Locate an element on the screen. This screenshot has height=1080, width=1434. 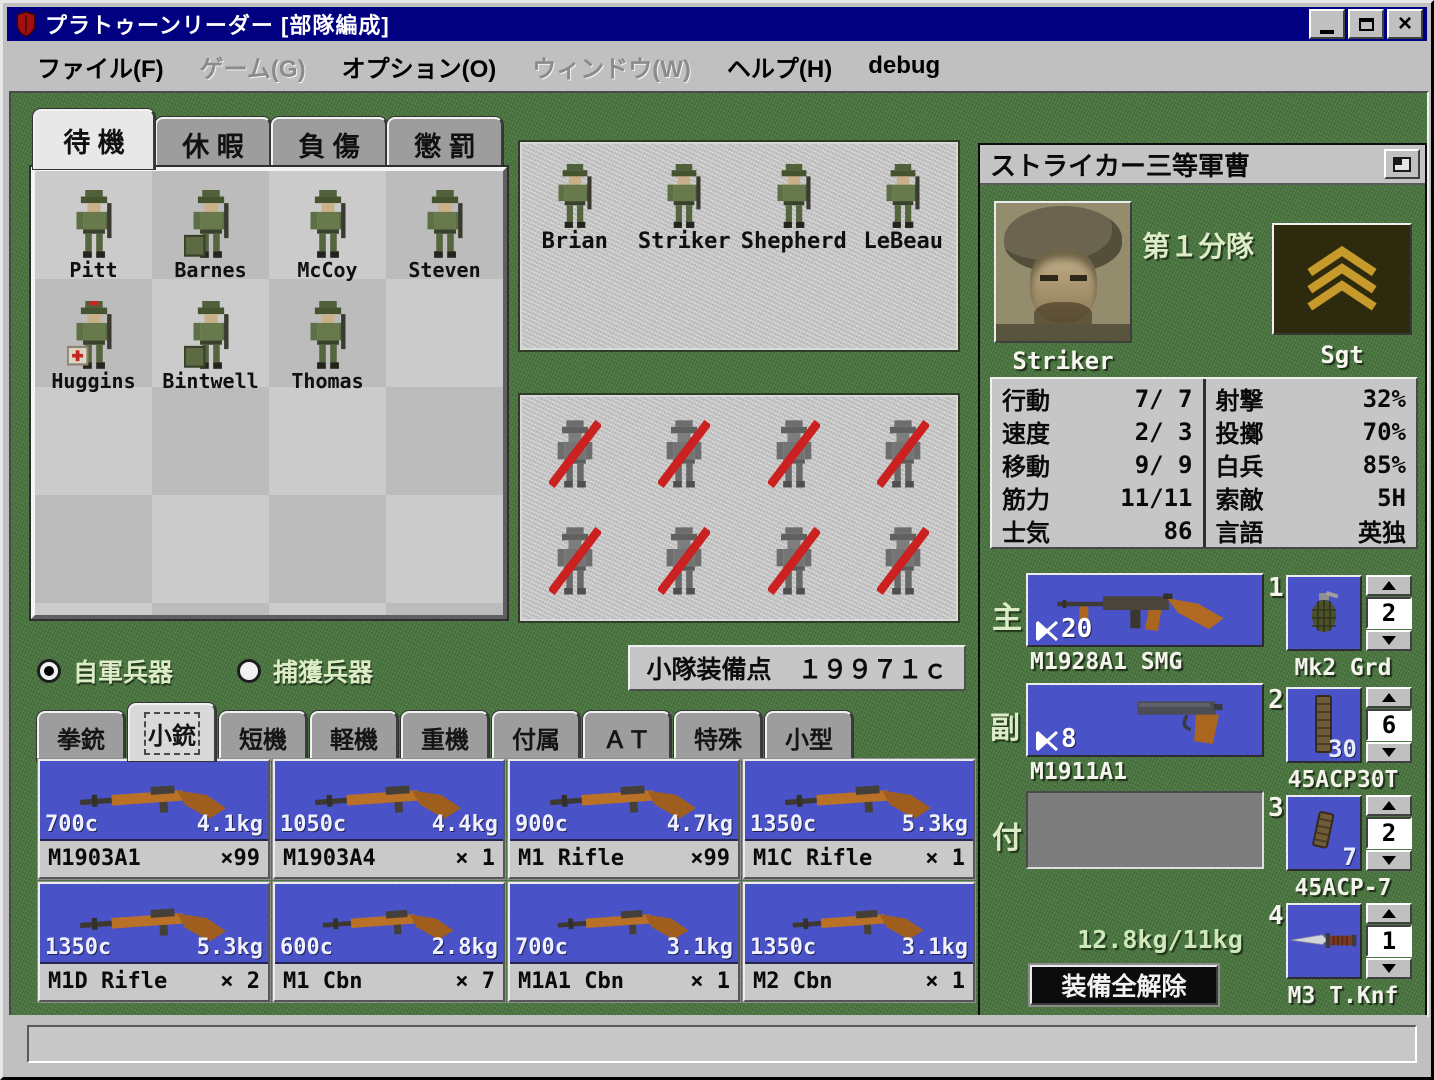
weapon-card-m1903a4: 1050c 4.4kg M1903A4 × 1 is located at coordinates (389, 819).